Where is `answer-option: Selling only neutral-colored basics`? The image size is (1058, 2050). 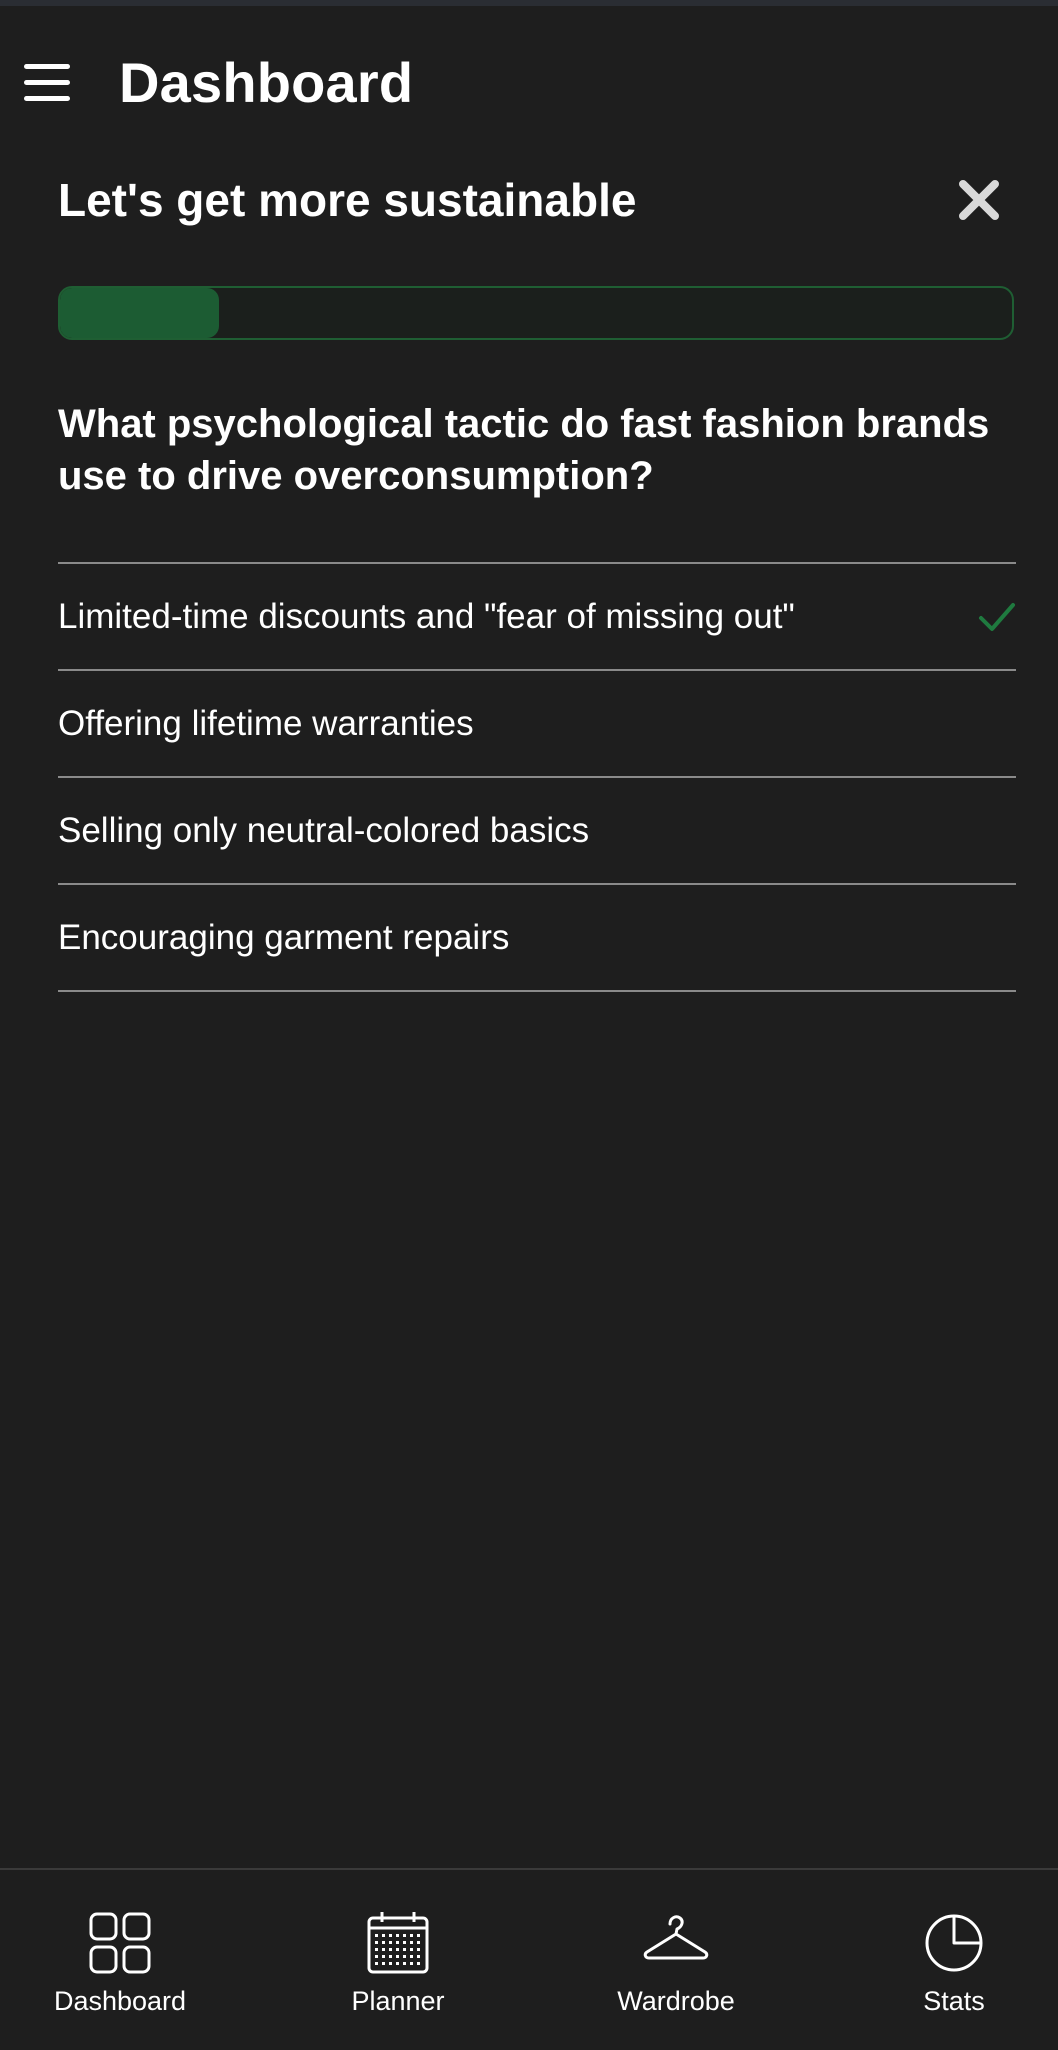
answer-option: Selling only neutral-colored basics is located at coordinates (537, 831).